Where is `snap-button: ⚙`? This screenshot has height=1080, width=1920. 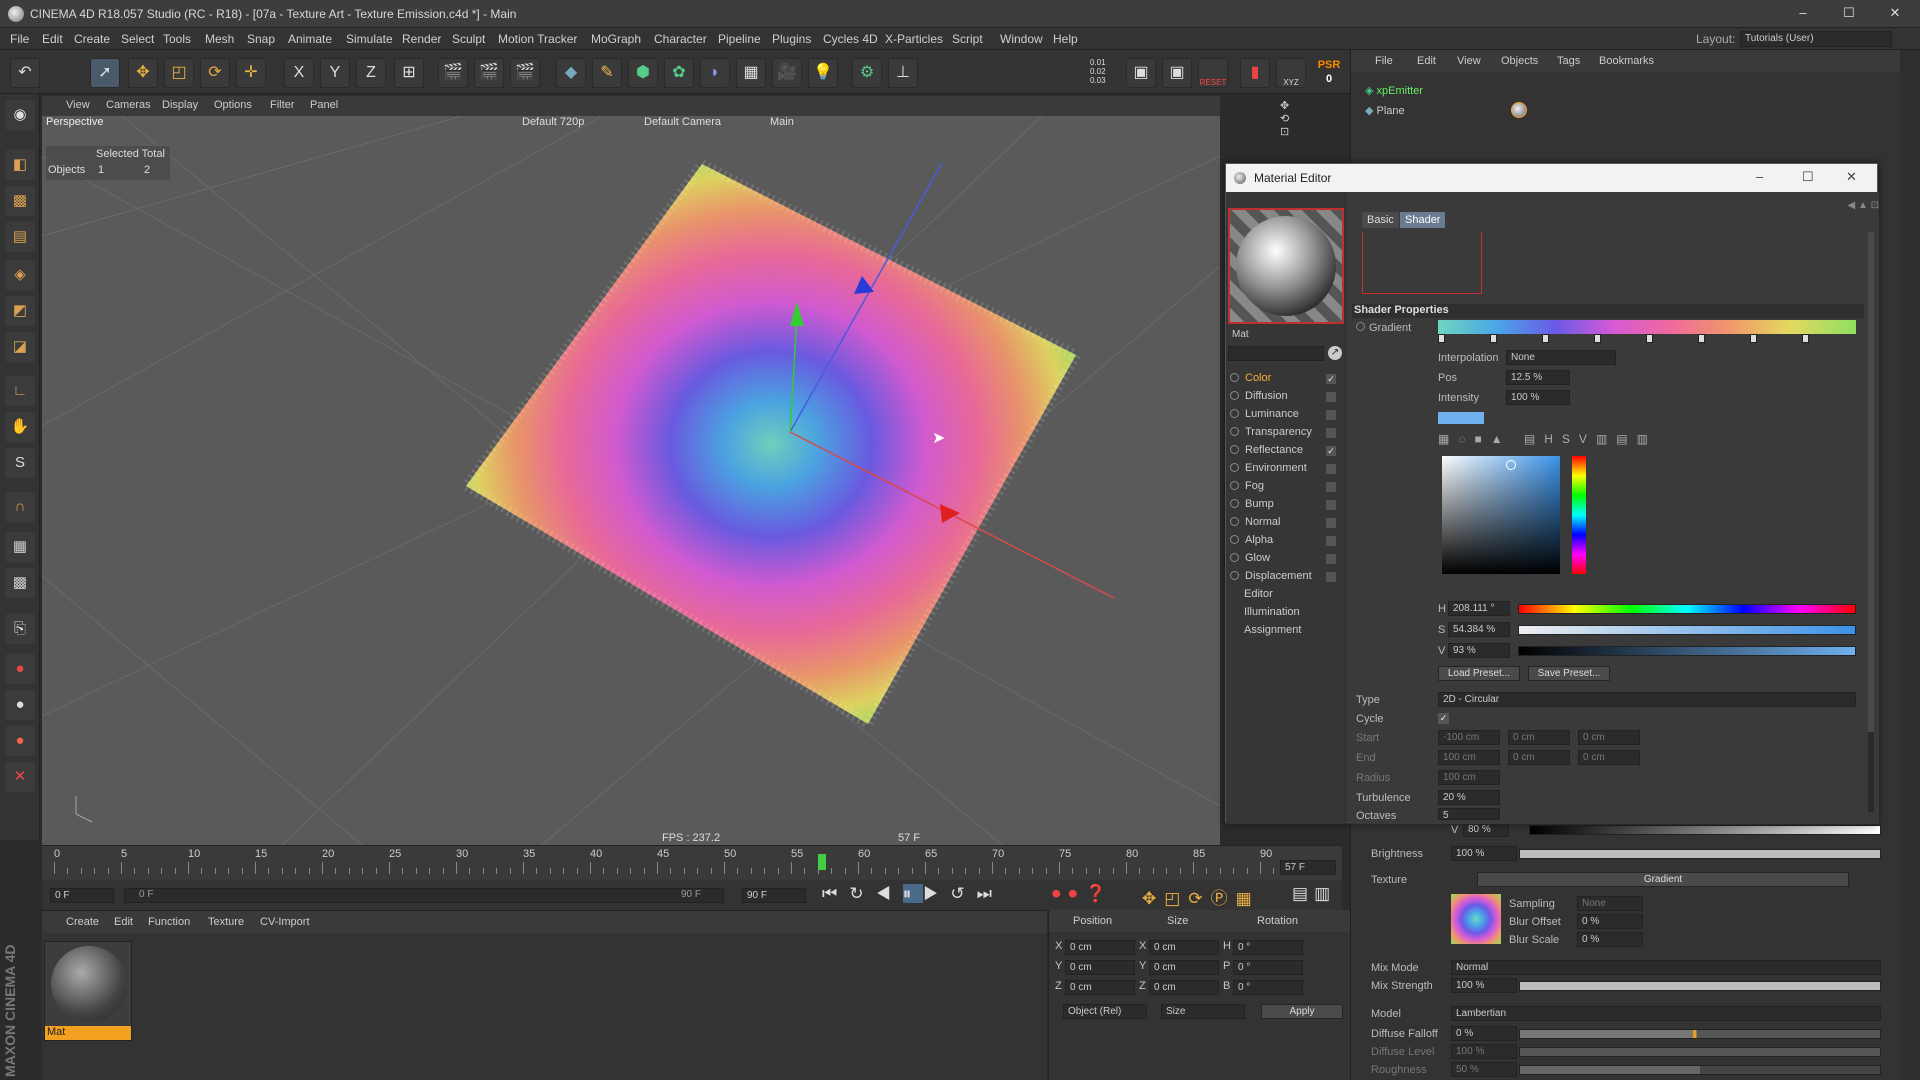
snap-button: ⚙ is located at coordinates (867, 73).